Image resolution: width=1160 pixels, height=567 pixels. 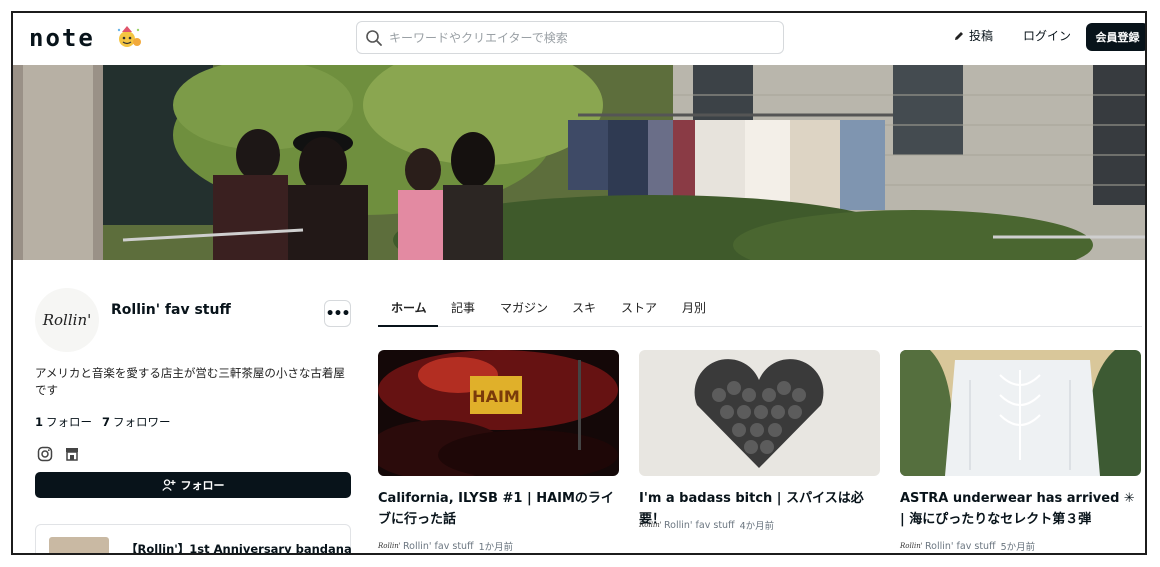 I want to click on more-options-button: •••, so click(x=337, y=313).